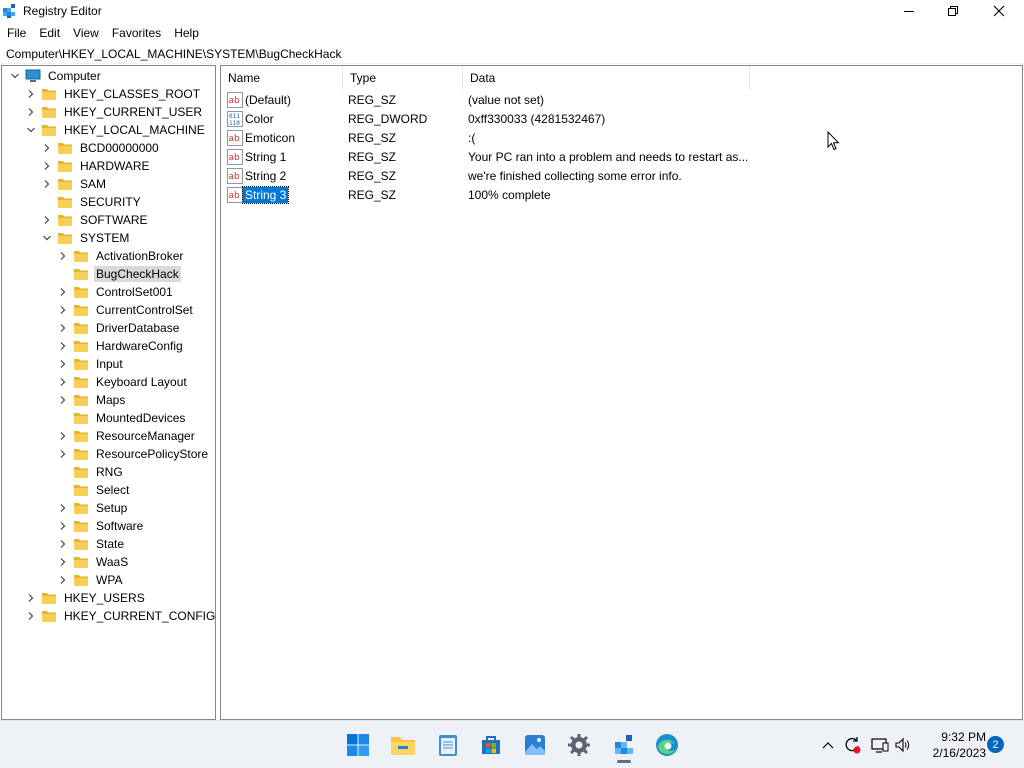 The height and width of the screenshot is (768, 1024). What do you see at coordinates (93, 562) in the screenshot?
I see `tree-item: WaaS` at bounding box center [93, 562].